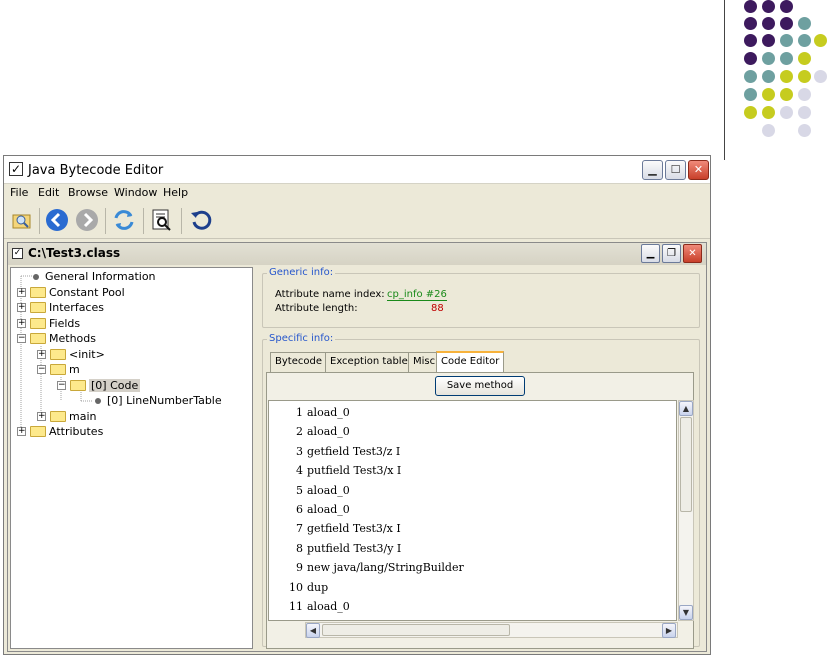 This screenshot has height=657, width=827. I want to click on window-title: Java Bytecode Editor, so click(96, 170).